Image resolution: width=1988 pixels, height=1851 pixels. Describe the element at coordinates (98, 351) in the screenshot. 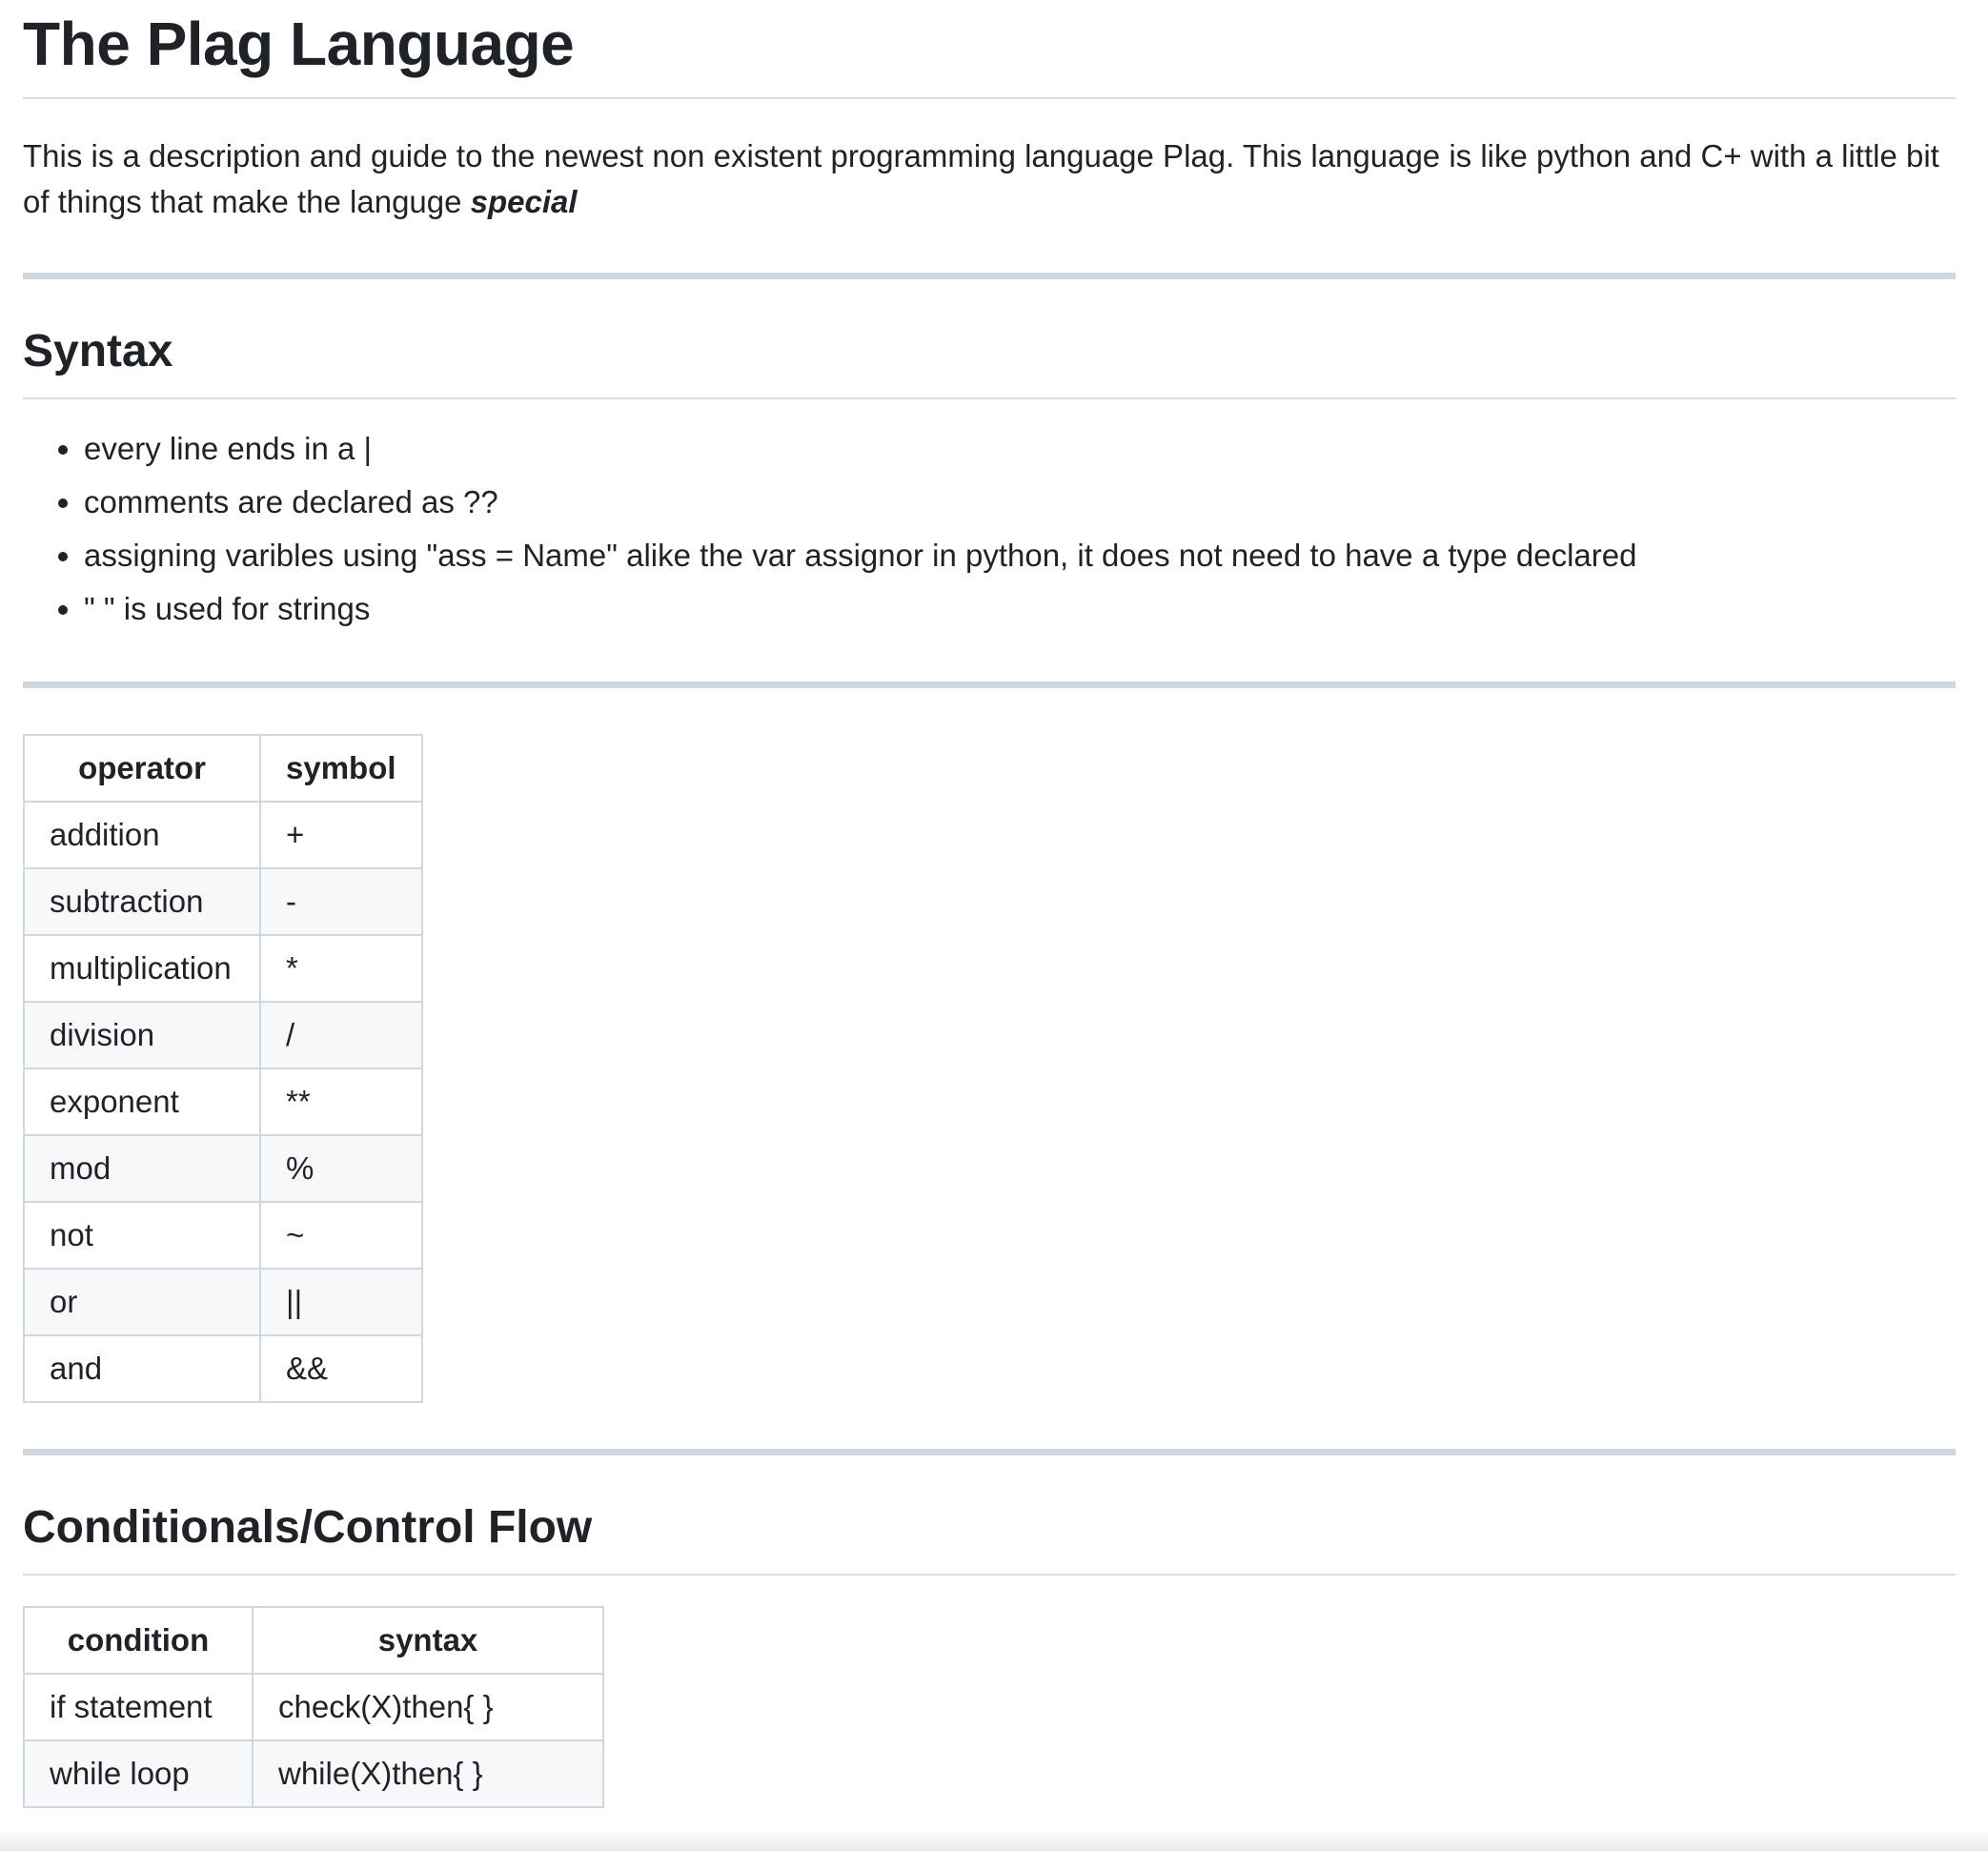

I see `syntax-heading: Syntax` at that location.